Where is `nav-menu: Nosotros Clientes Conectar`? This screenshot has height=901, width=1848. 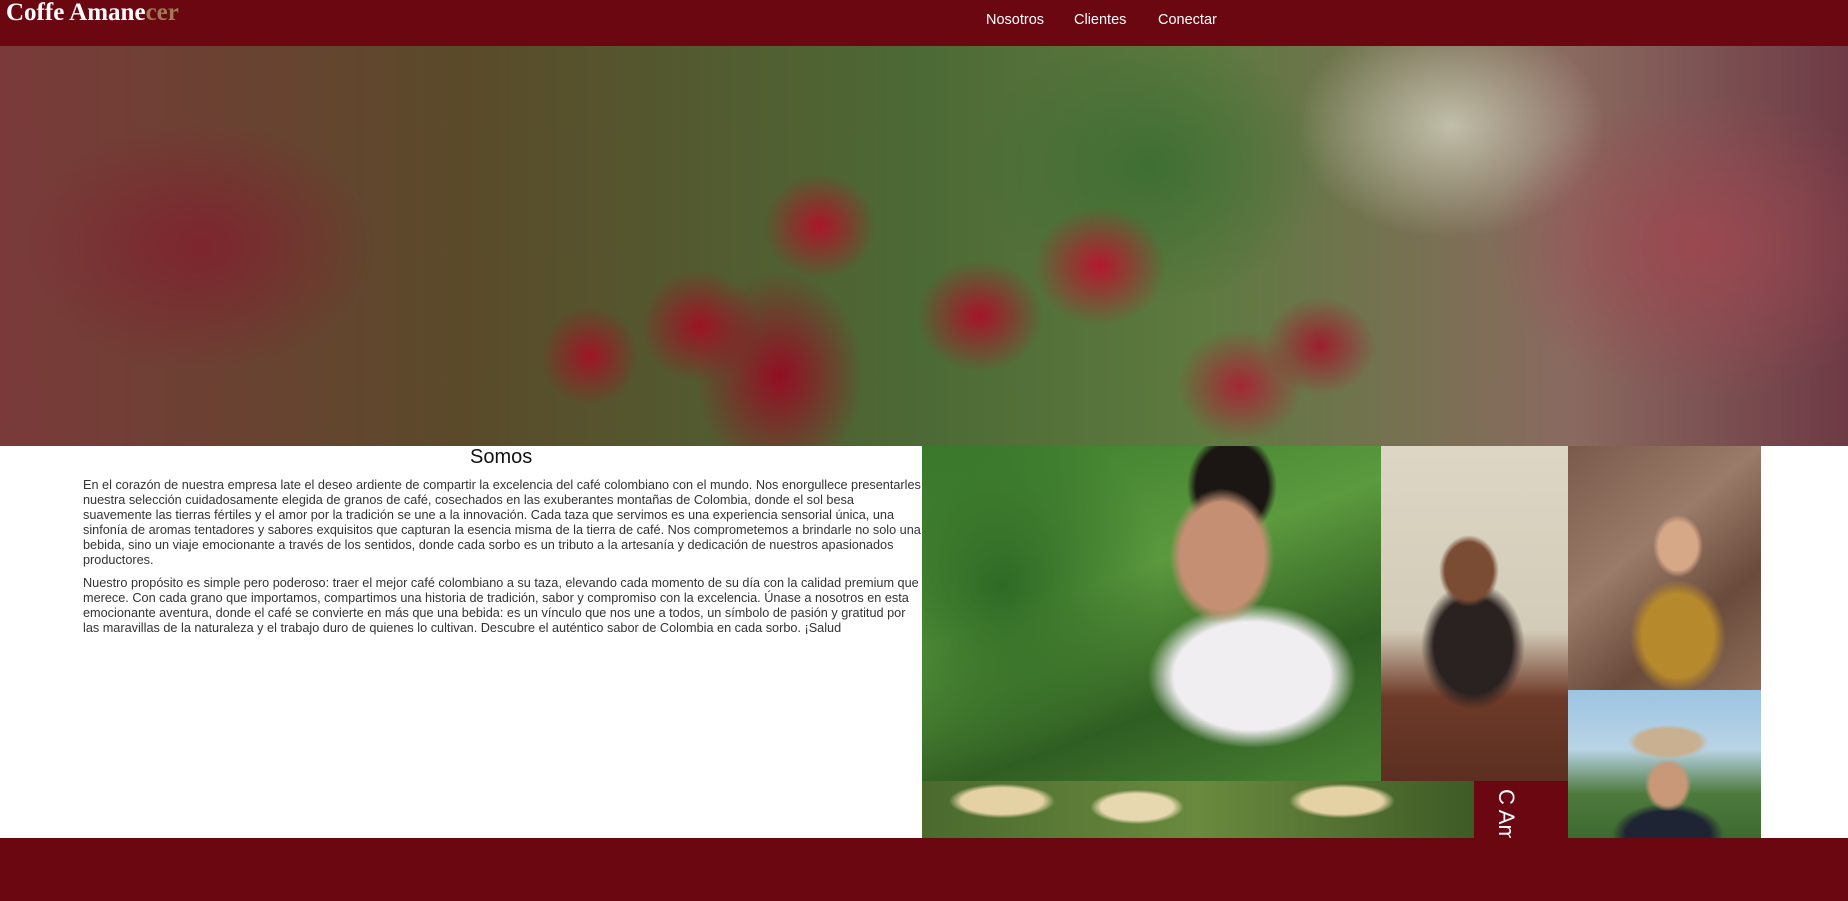 nav-menu: Nosotros Clientes Conectar is located at coordinates (924, 23).